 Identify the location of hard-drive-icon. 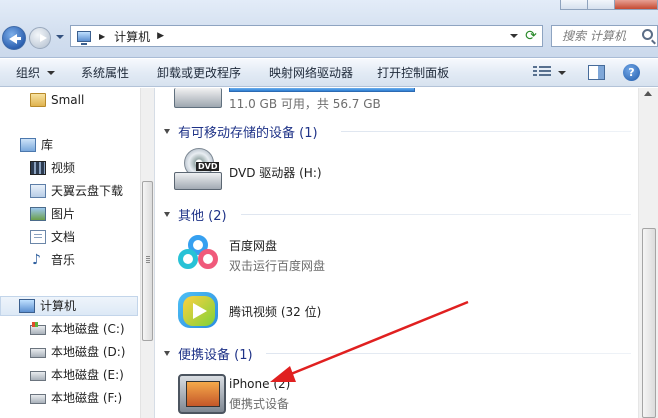
(198, 98).